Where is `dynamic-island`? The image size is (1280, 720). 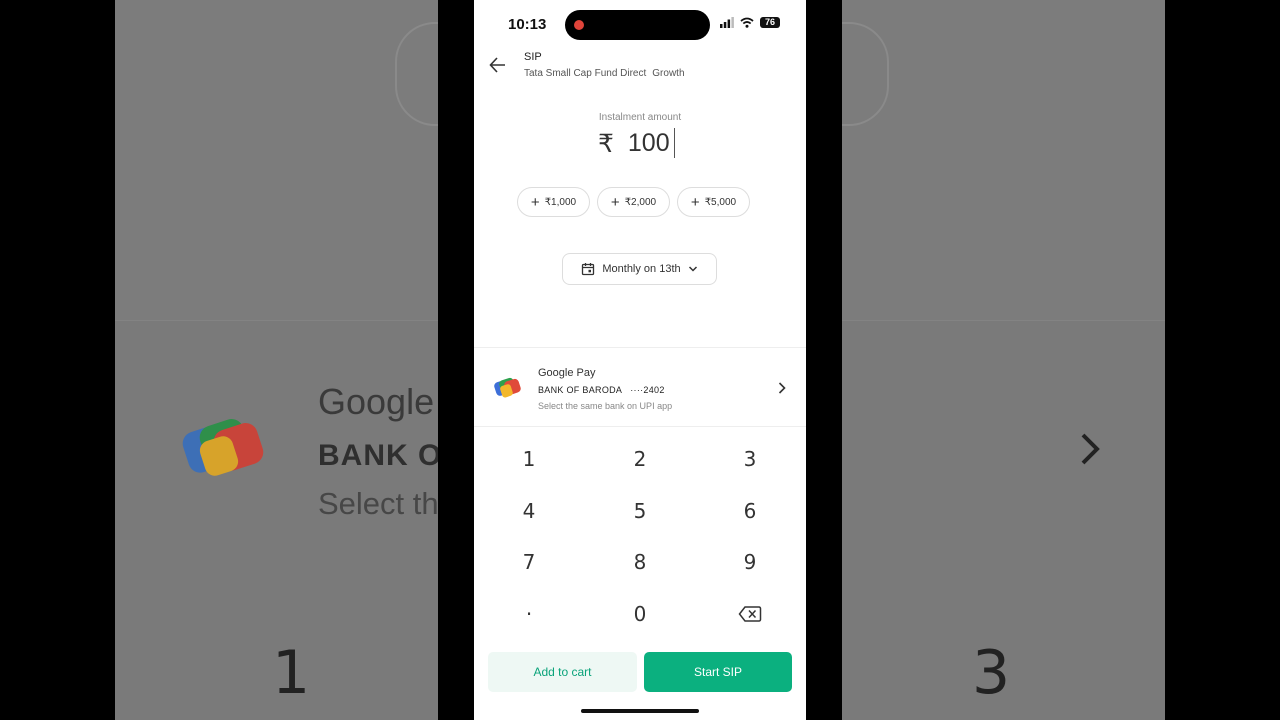
dynamic-island is located at coordinates (637, 25).